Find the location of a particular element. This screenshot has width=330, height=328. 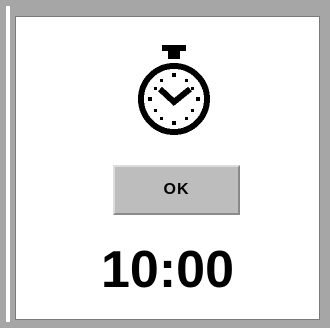

ok-button: OK is located at coordinates (176, 190).